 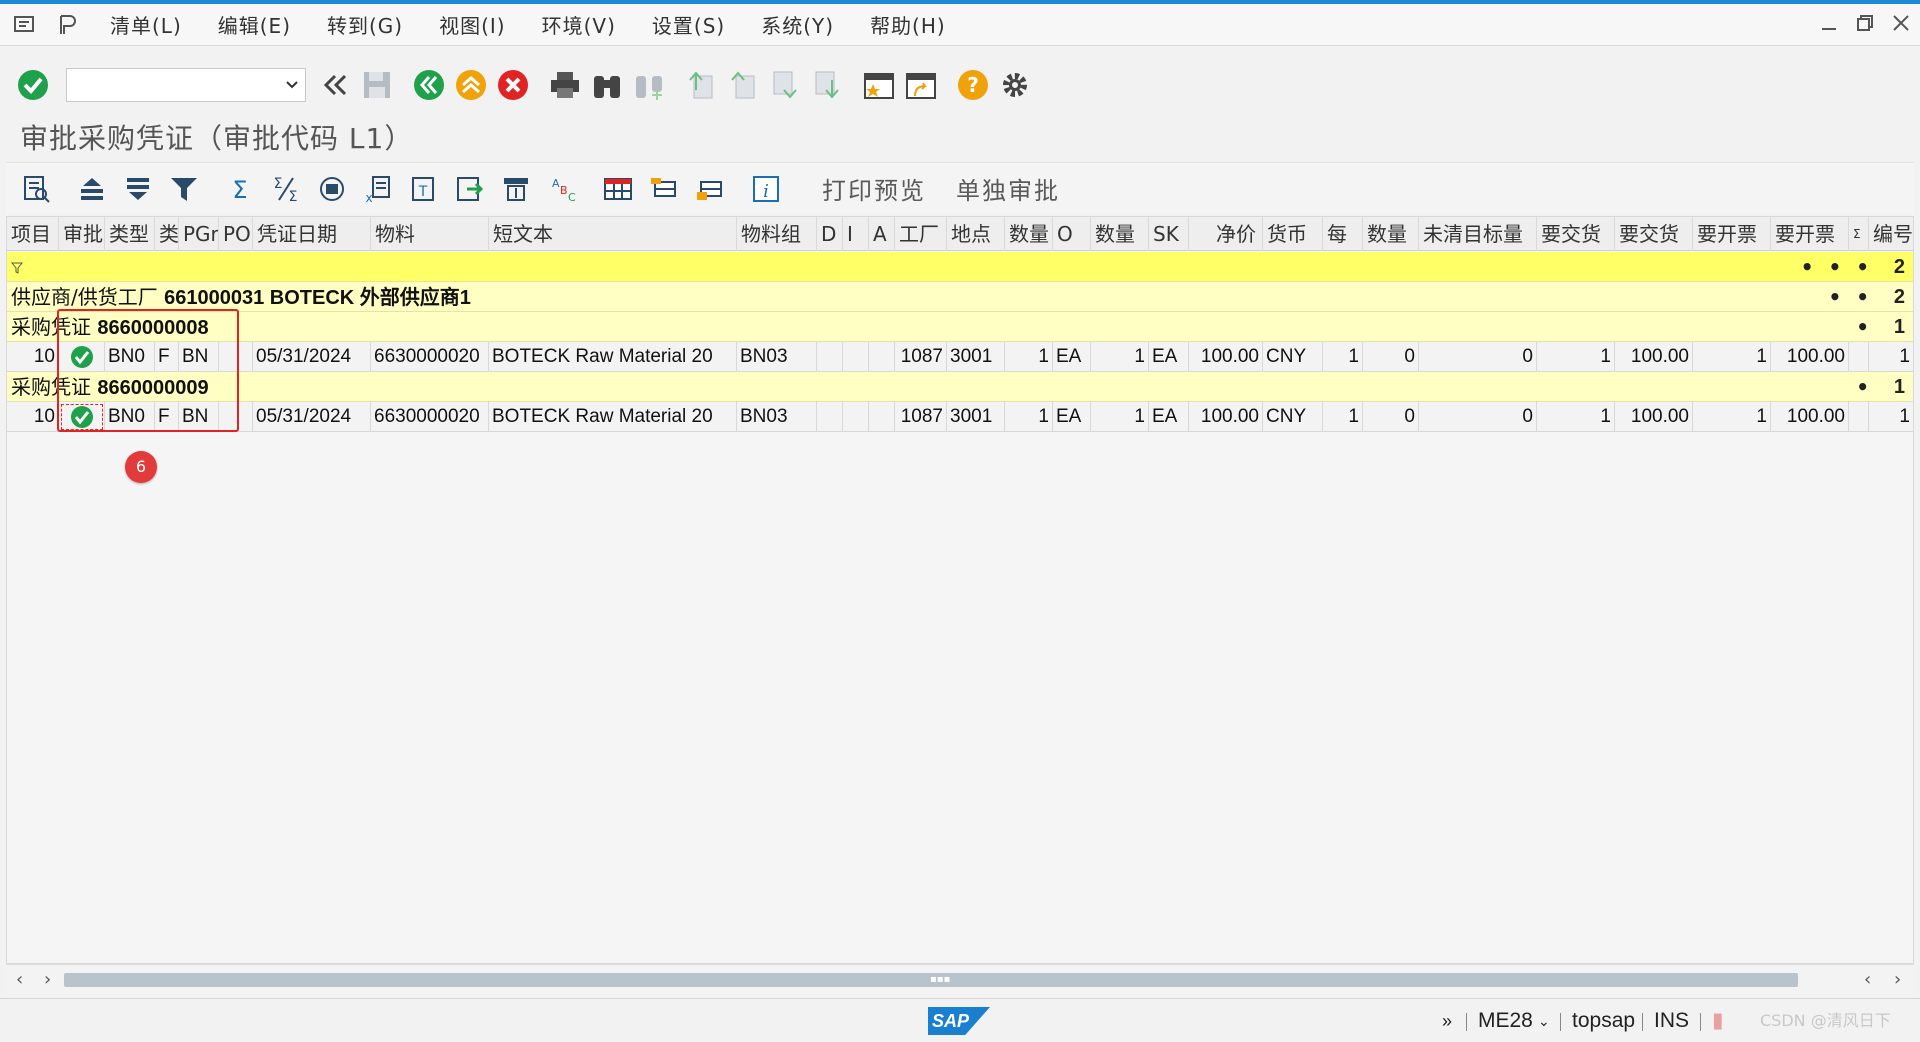 What do you see at coordinates (292, 85) in the screenshot?
I see `chevron-down-icon` at bounding box center [292, 85].